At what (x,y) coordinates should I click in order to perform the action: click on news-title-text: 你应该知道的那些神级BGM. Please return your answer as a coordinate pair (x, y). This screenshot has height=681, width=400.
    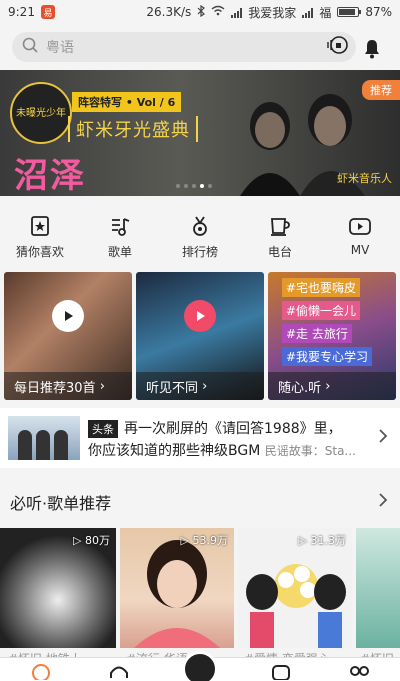
    Looking at the image, I should click on (174, 451).